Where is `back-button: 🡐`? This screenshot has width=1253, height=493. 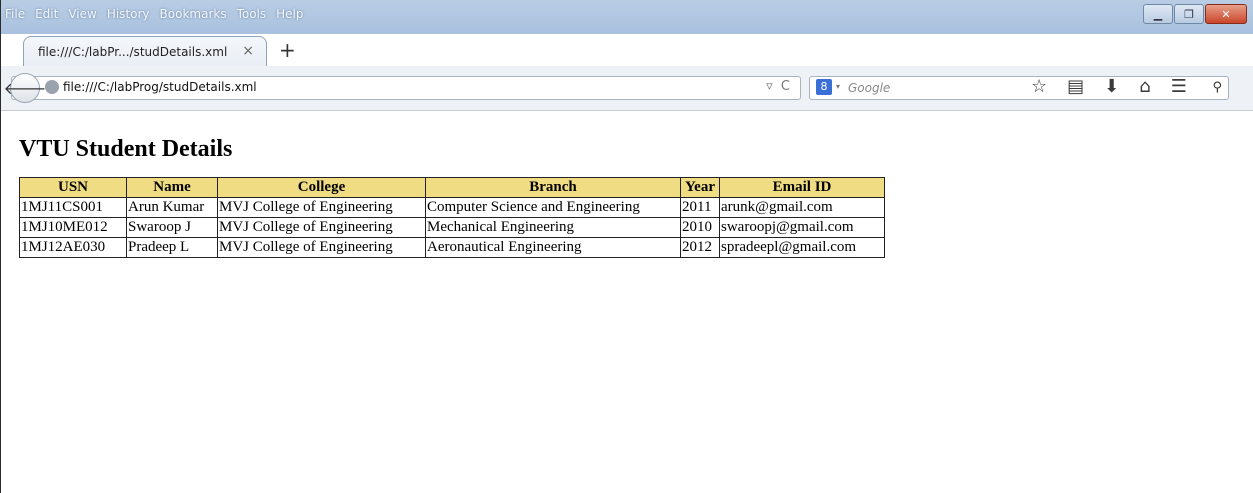
back-button: 🡐 is located at coordinates (25, 88).